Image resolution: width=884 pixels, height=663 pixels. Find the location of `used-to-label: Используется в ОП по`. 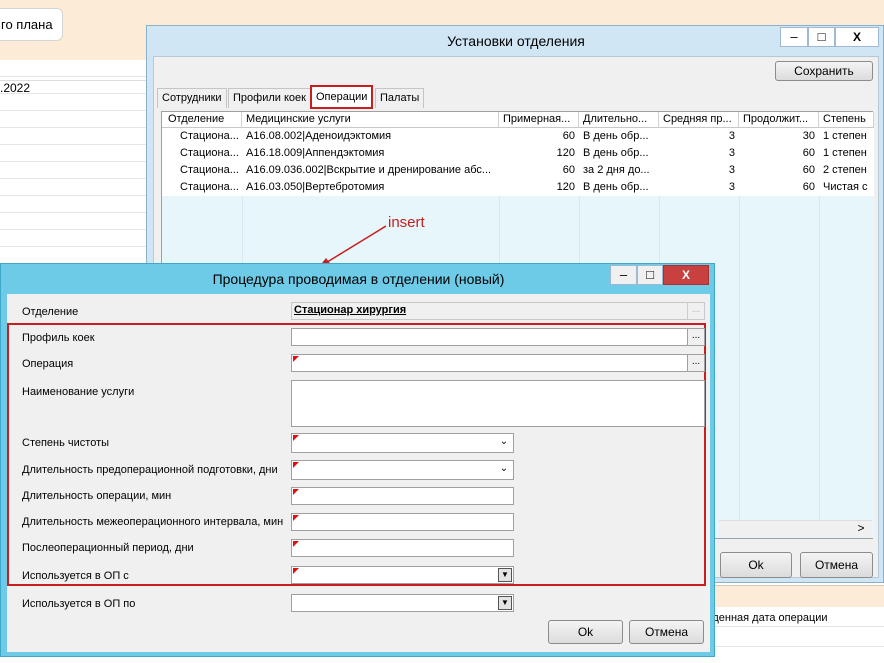

used-to-label: Используется в ОП по is located at coordinates (79, 604).